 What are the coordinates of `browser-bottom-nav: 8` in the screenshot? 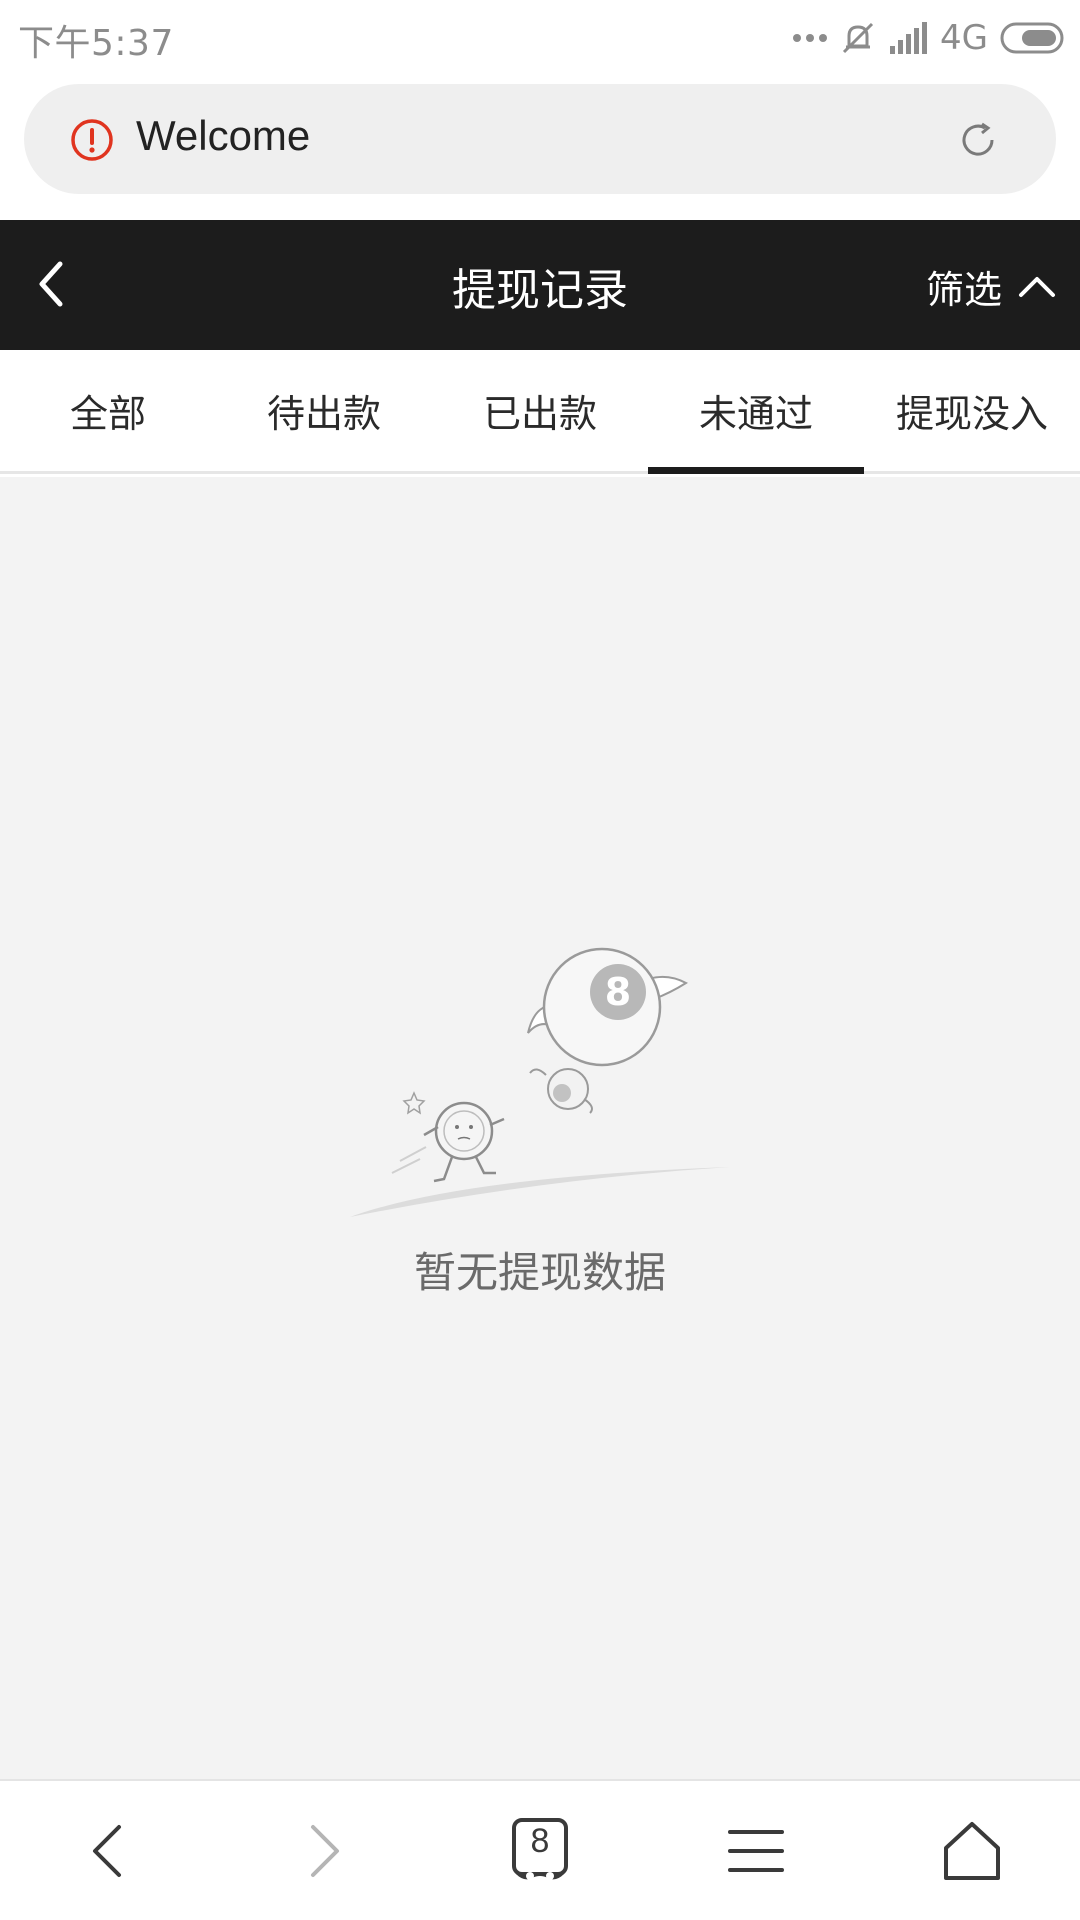 It's located at (540, 1849).